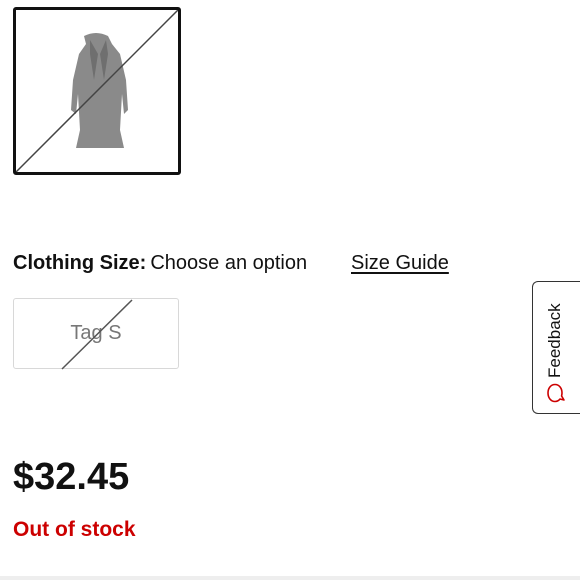 This screenshot has height=580, width=580. What do you see at coordinates (74, 529) in the screenshot?
I see `stock-status: Out of stock` at bounding box center [74, 529].